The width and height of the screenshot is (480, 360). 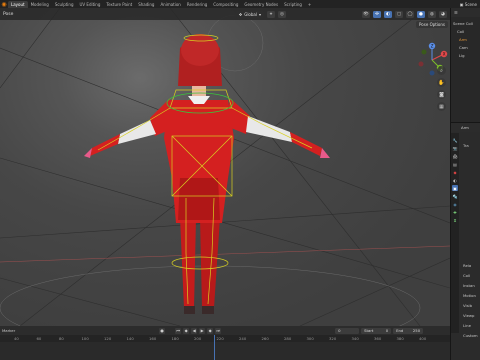 I want to click on record-icon: ●, so click(x=162, y=330).